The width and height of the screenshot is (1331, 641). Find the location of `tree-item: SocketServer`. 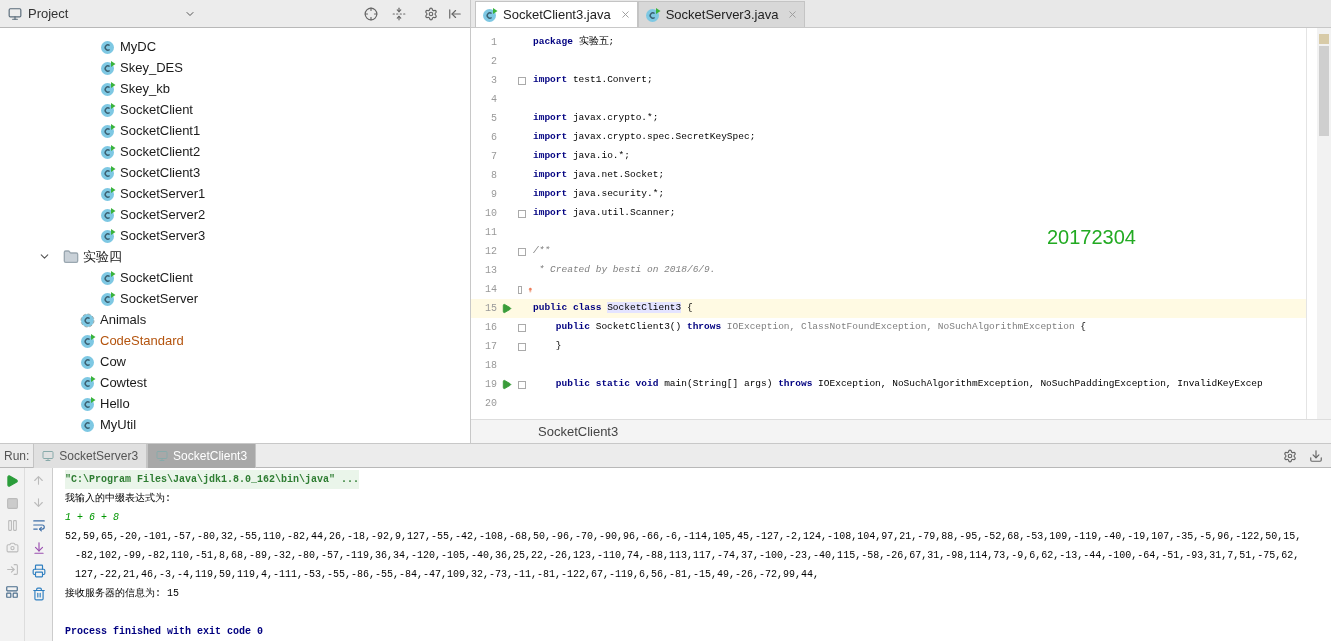

tree-item: SocketServer is located at coordinates (159, 298).